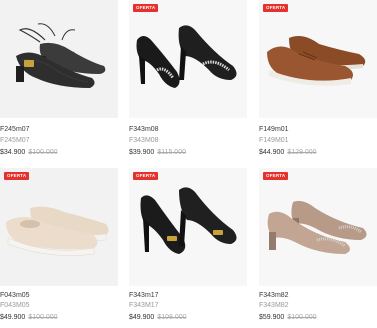  What do you see at coordinates (272, 152) in the screenshot?
I see `sale-price: $44.900` at bounding box center [272, 152].